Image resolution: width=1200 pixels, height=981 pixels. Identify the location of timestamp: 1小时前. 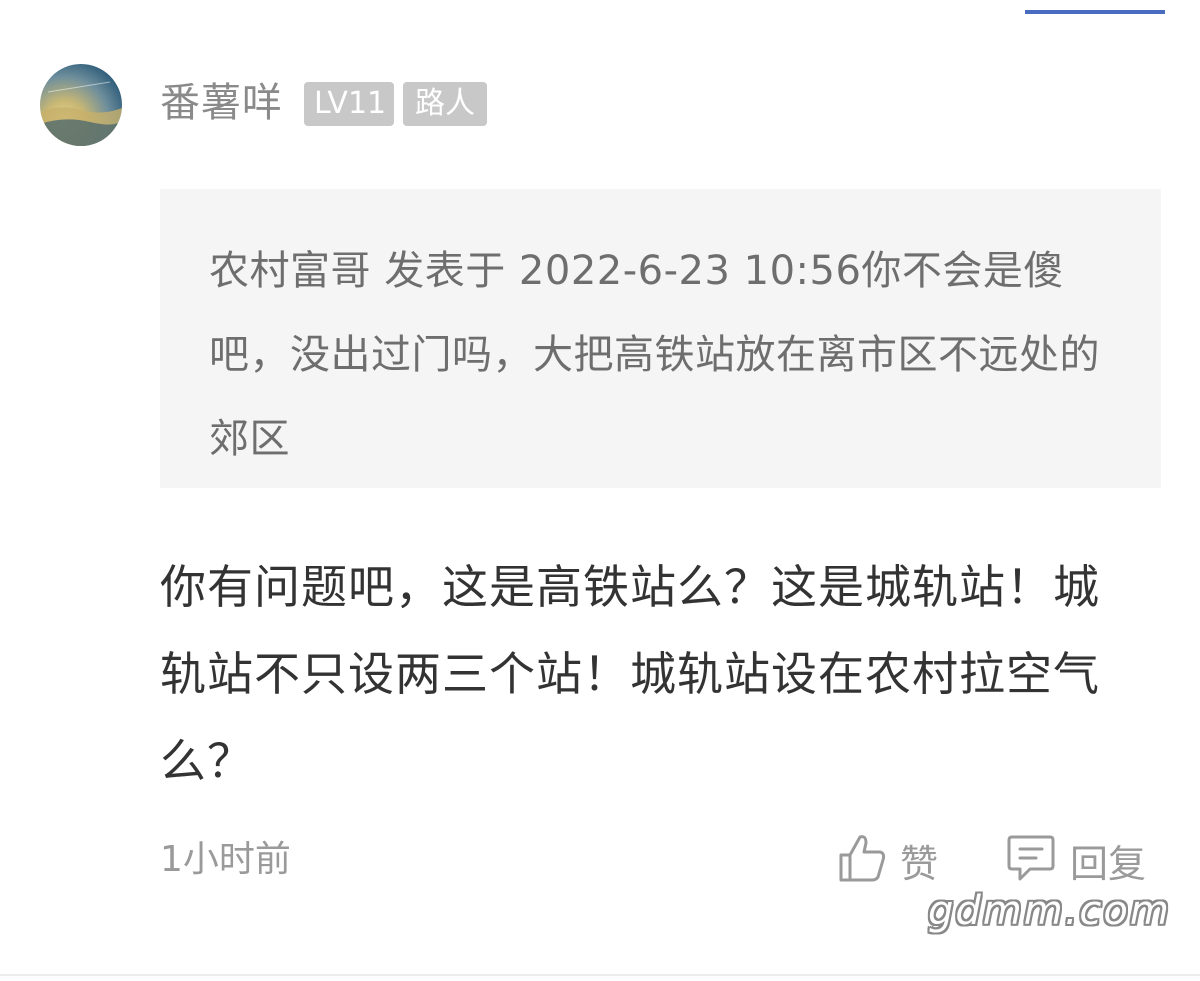
(225, 859).